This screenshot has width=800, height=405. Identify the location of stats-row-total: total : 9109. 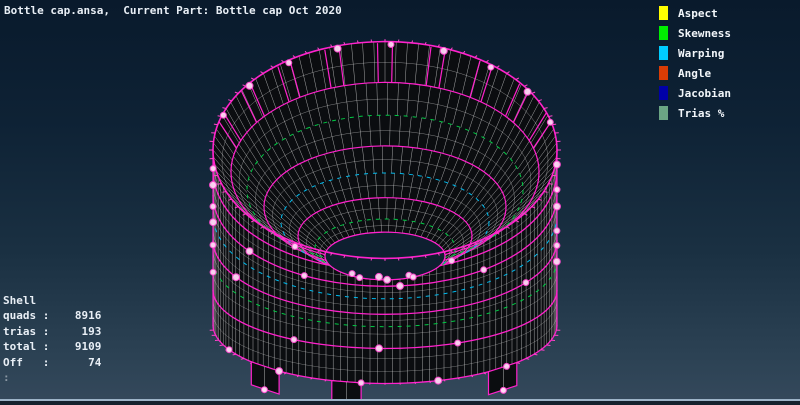
(52, 347).